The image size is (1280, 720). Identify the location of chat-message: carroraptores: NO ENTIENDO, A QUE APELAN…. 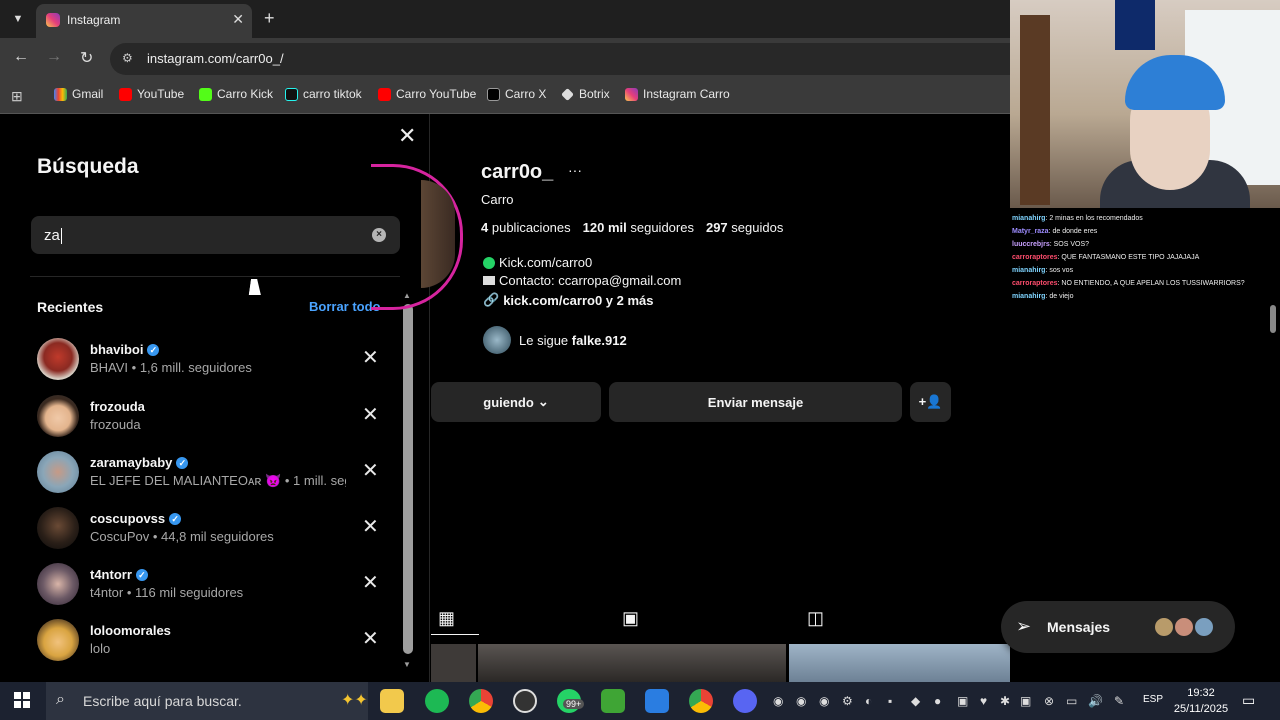
(1128, 283).